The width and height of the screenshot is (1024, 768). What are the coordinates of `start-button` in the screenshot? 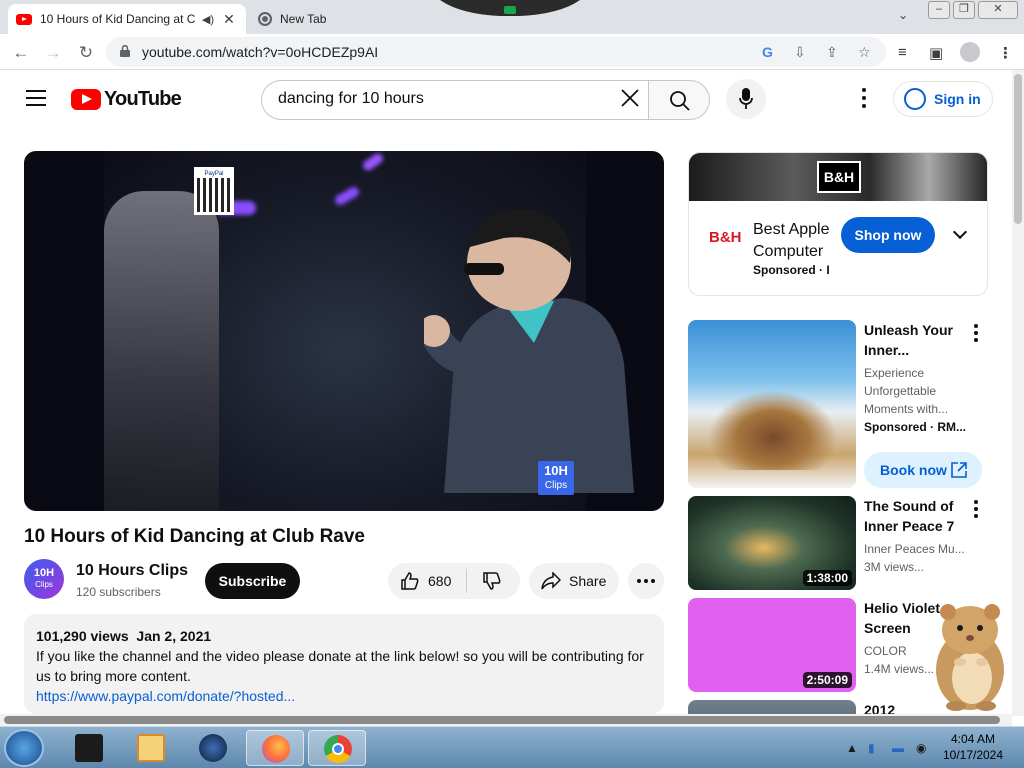 It's located at (24, 748).